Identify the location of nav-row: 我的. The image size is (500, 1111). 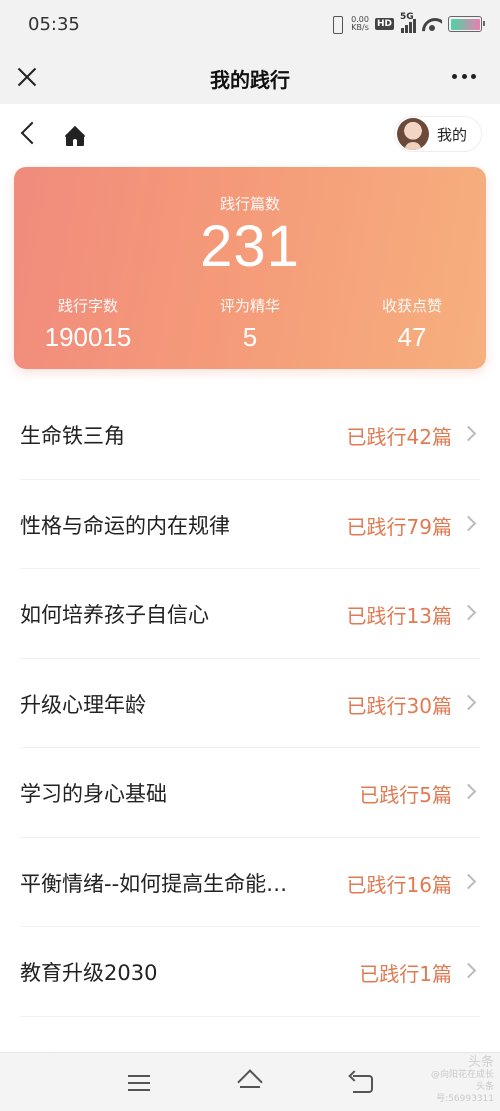
(250, 133).